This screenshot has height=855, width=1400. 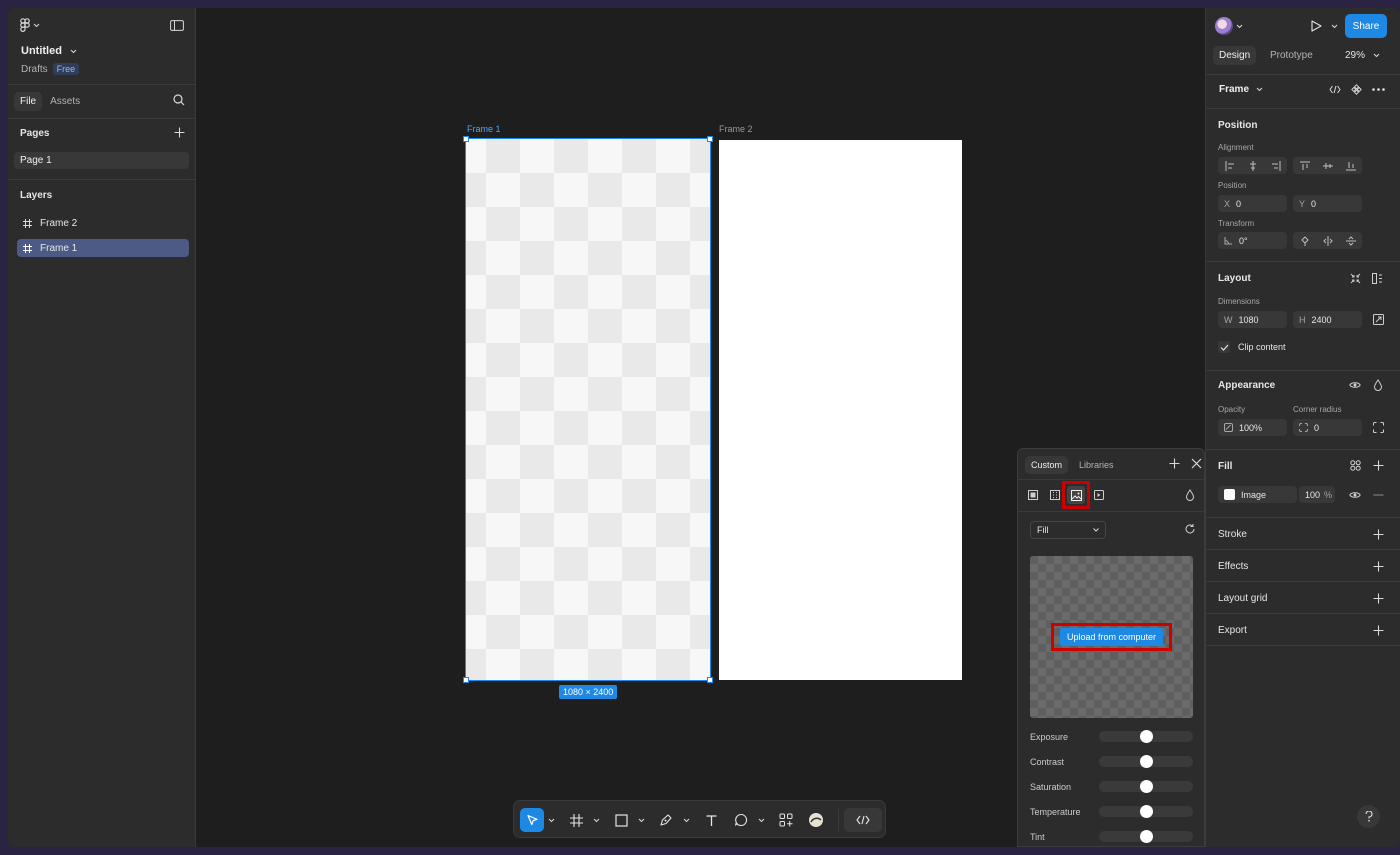 What do you see at coordinates (484, 129) in the screenshot?
I see `frame-1-label: Frame 1` at bounding box center [484, 129].